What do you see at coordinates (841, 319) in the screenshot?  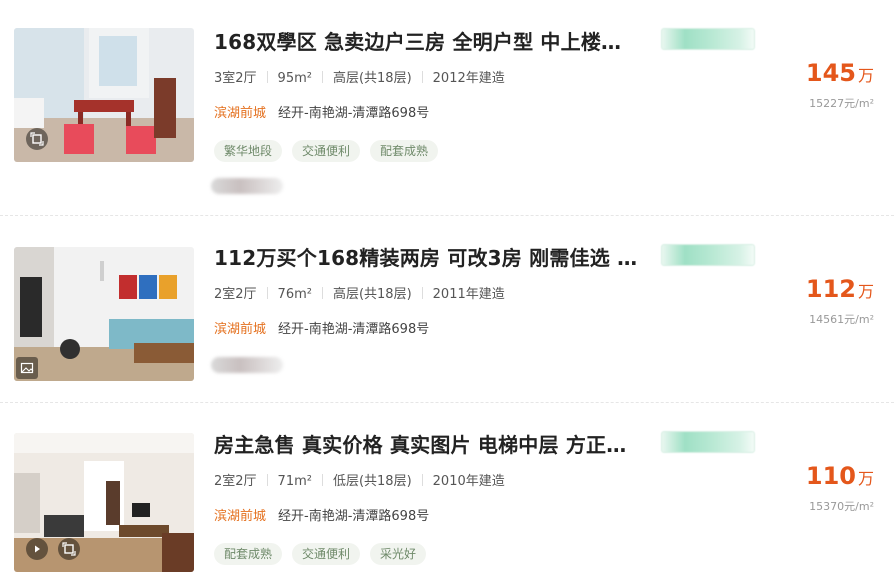 I see `unit-price: 14561元/m²` at bounding box center [841, 319].